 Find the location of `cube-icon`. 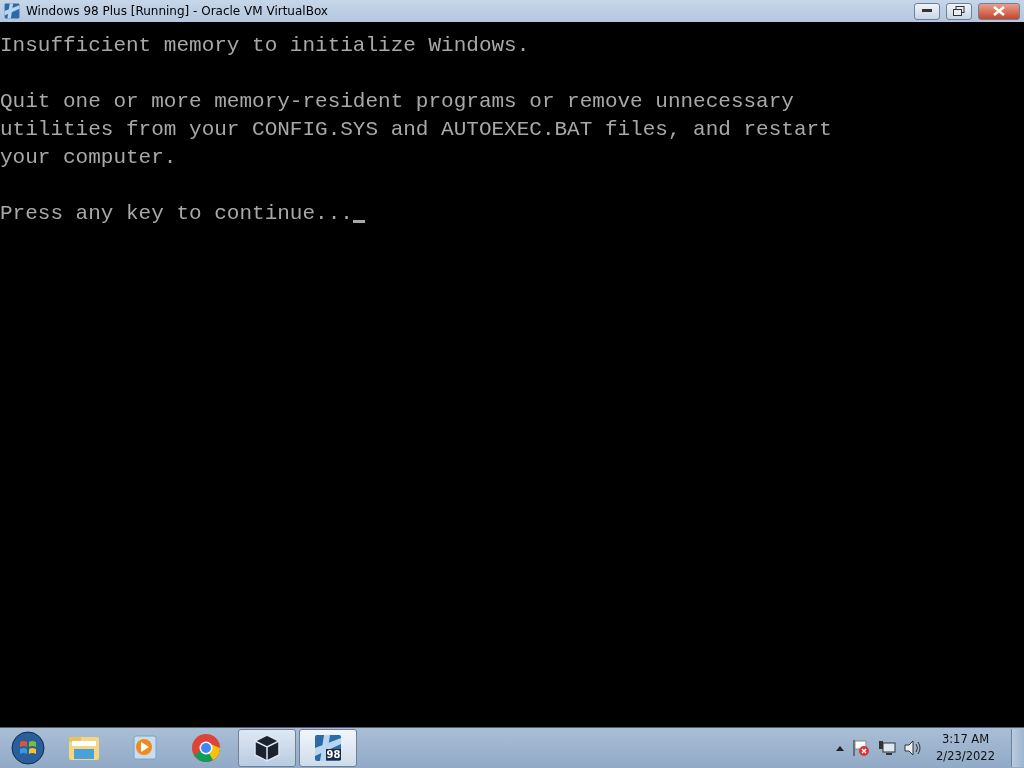

cube-icon is located at coordinates (267, 748).